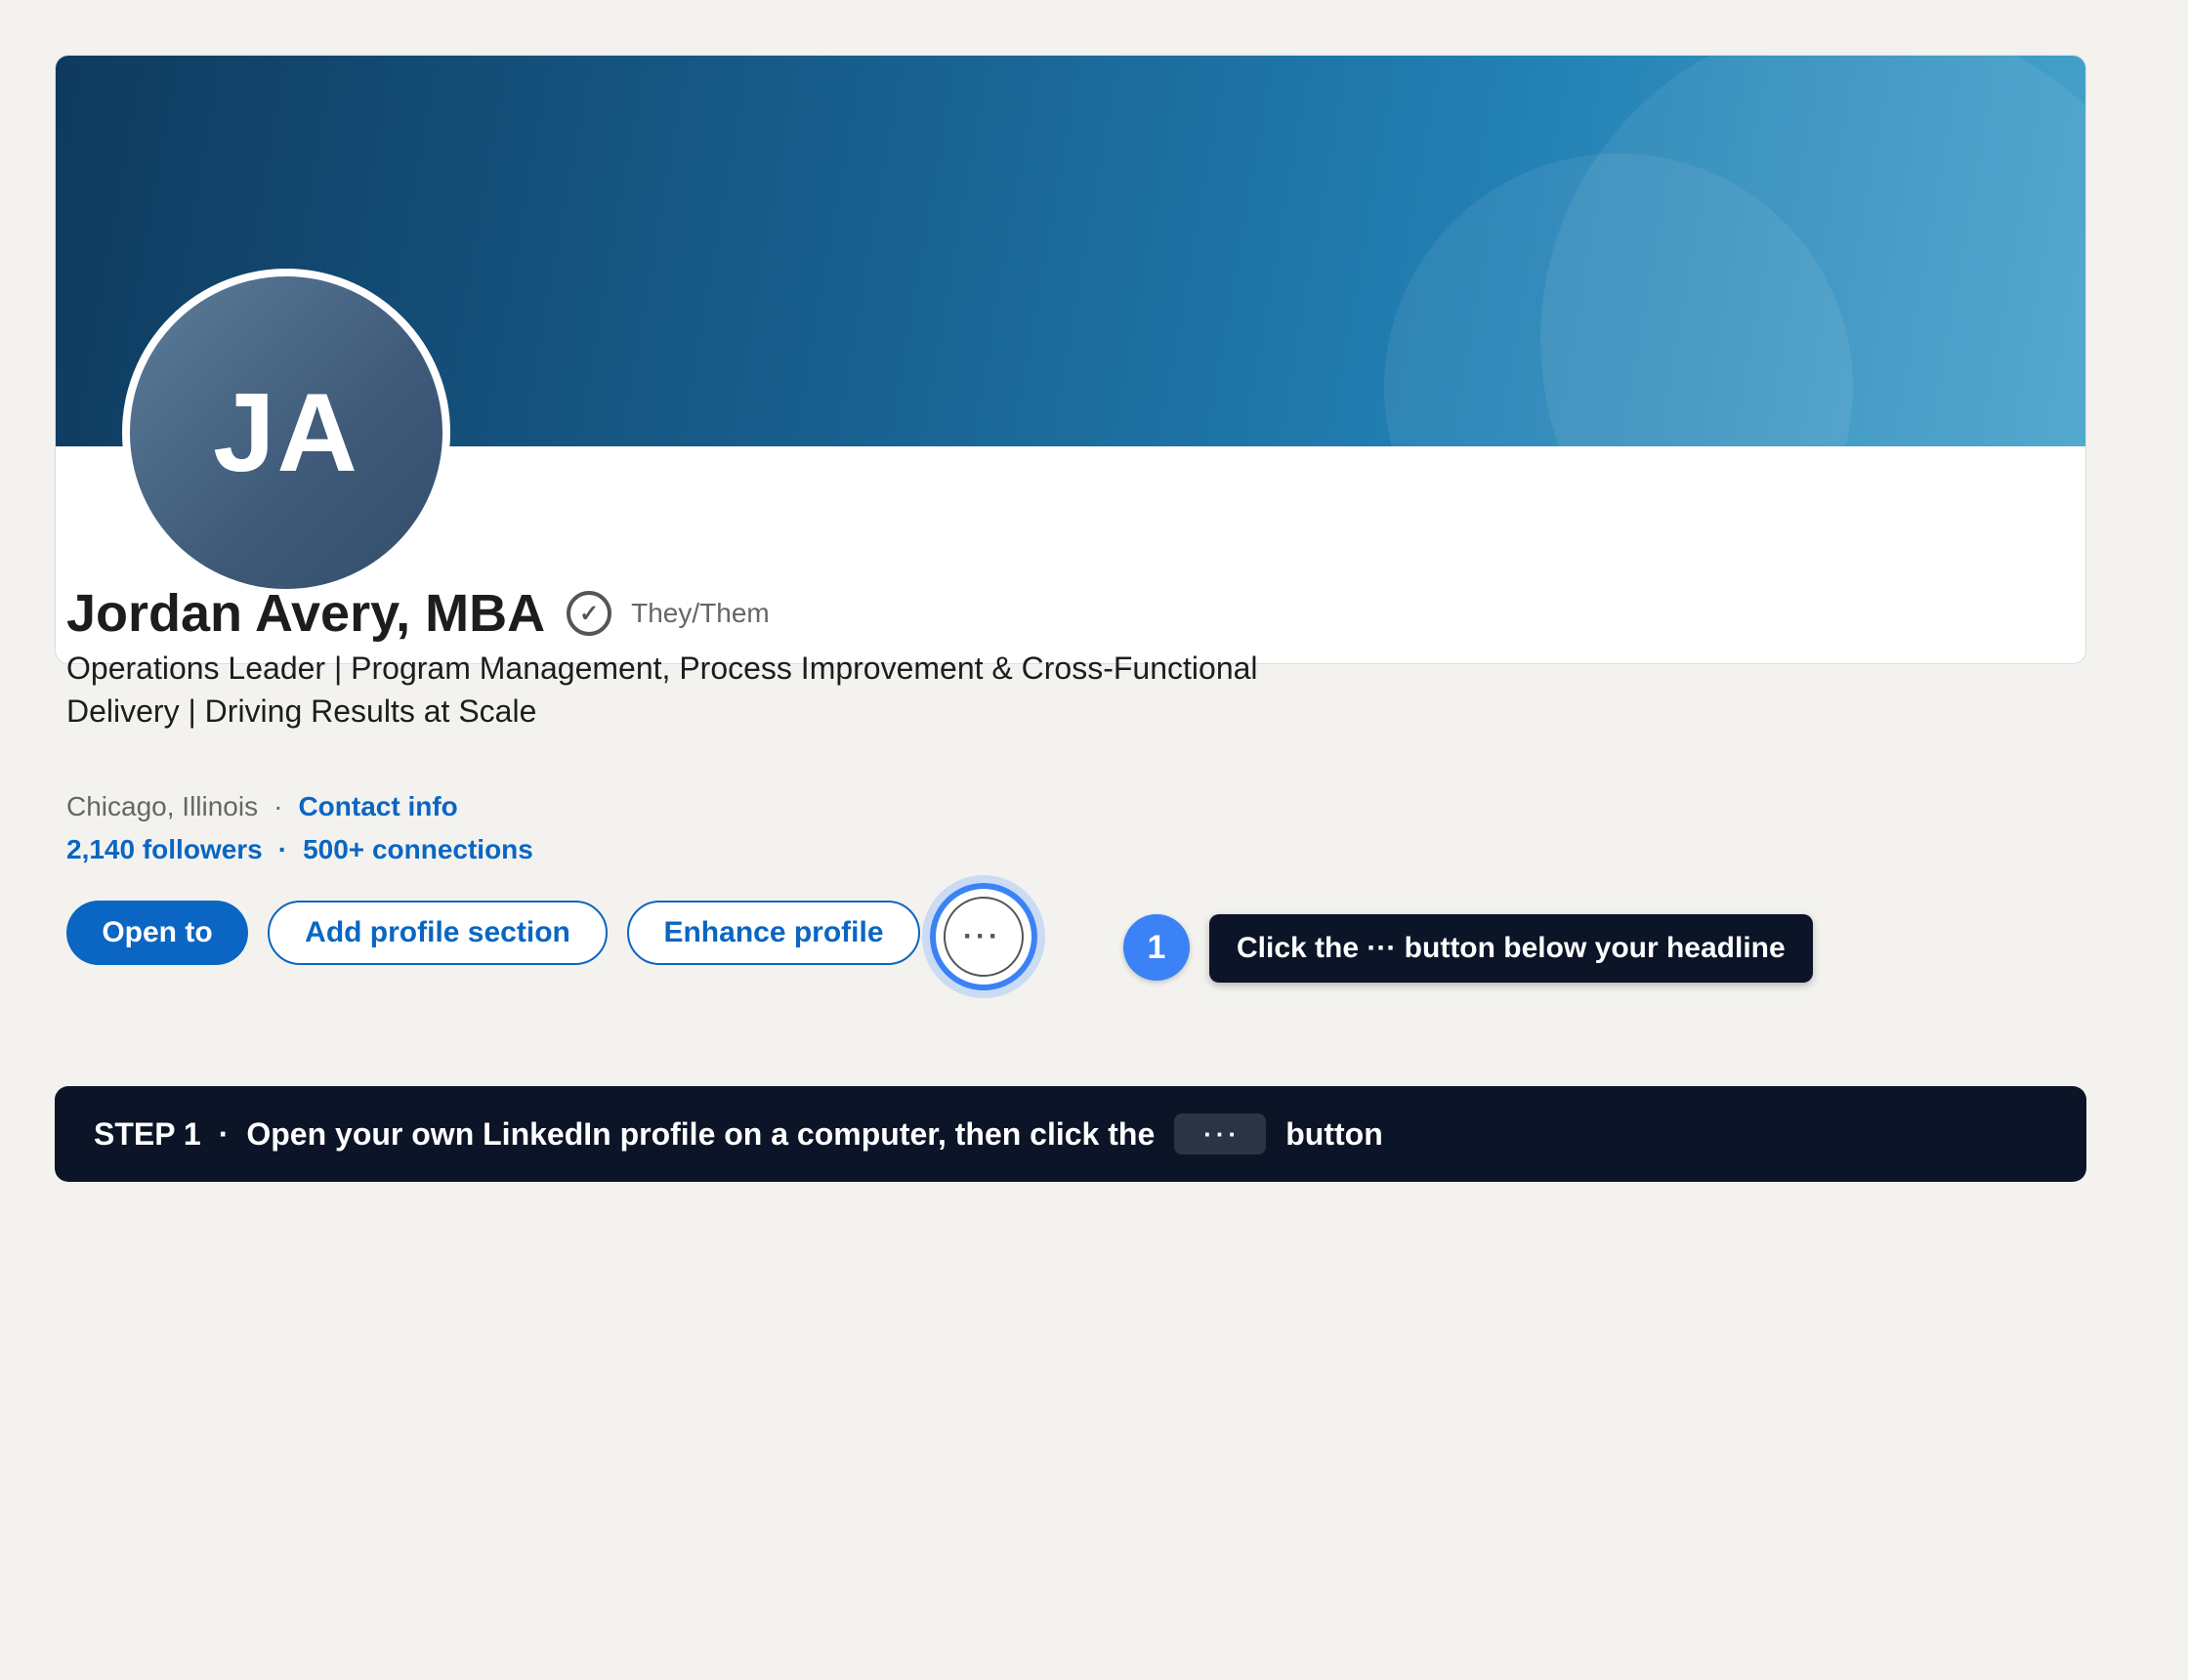  I want to click on stats-row: 2,140 followers · 500+ connections, so click(299, 849).